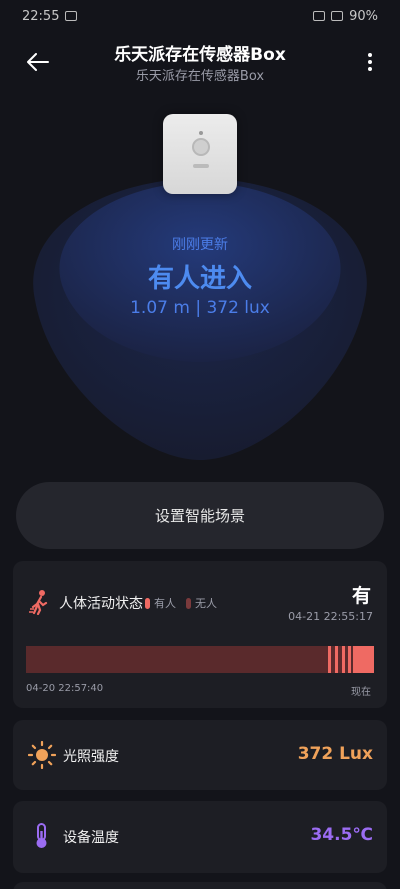  What do you see at coordinates (200, 755) in the screenshot?
I see `light-card: 光照强度 372 Lux` at bounding box center [200, 755].